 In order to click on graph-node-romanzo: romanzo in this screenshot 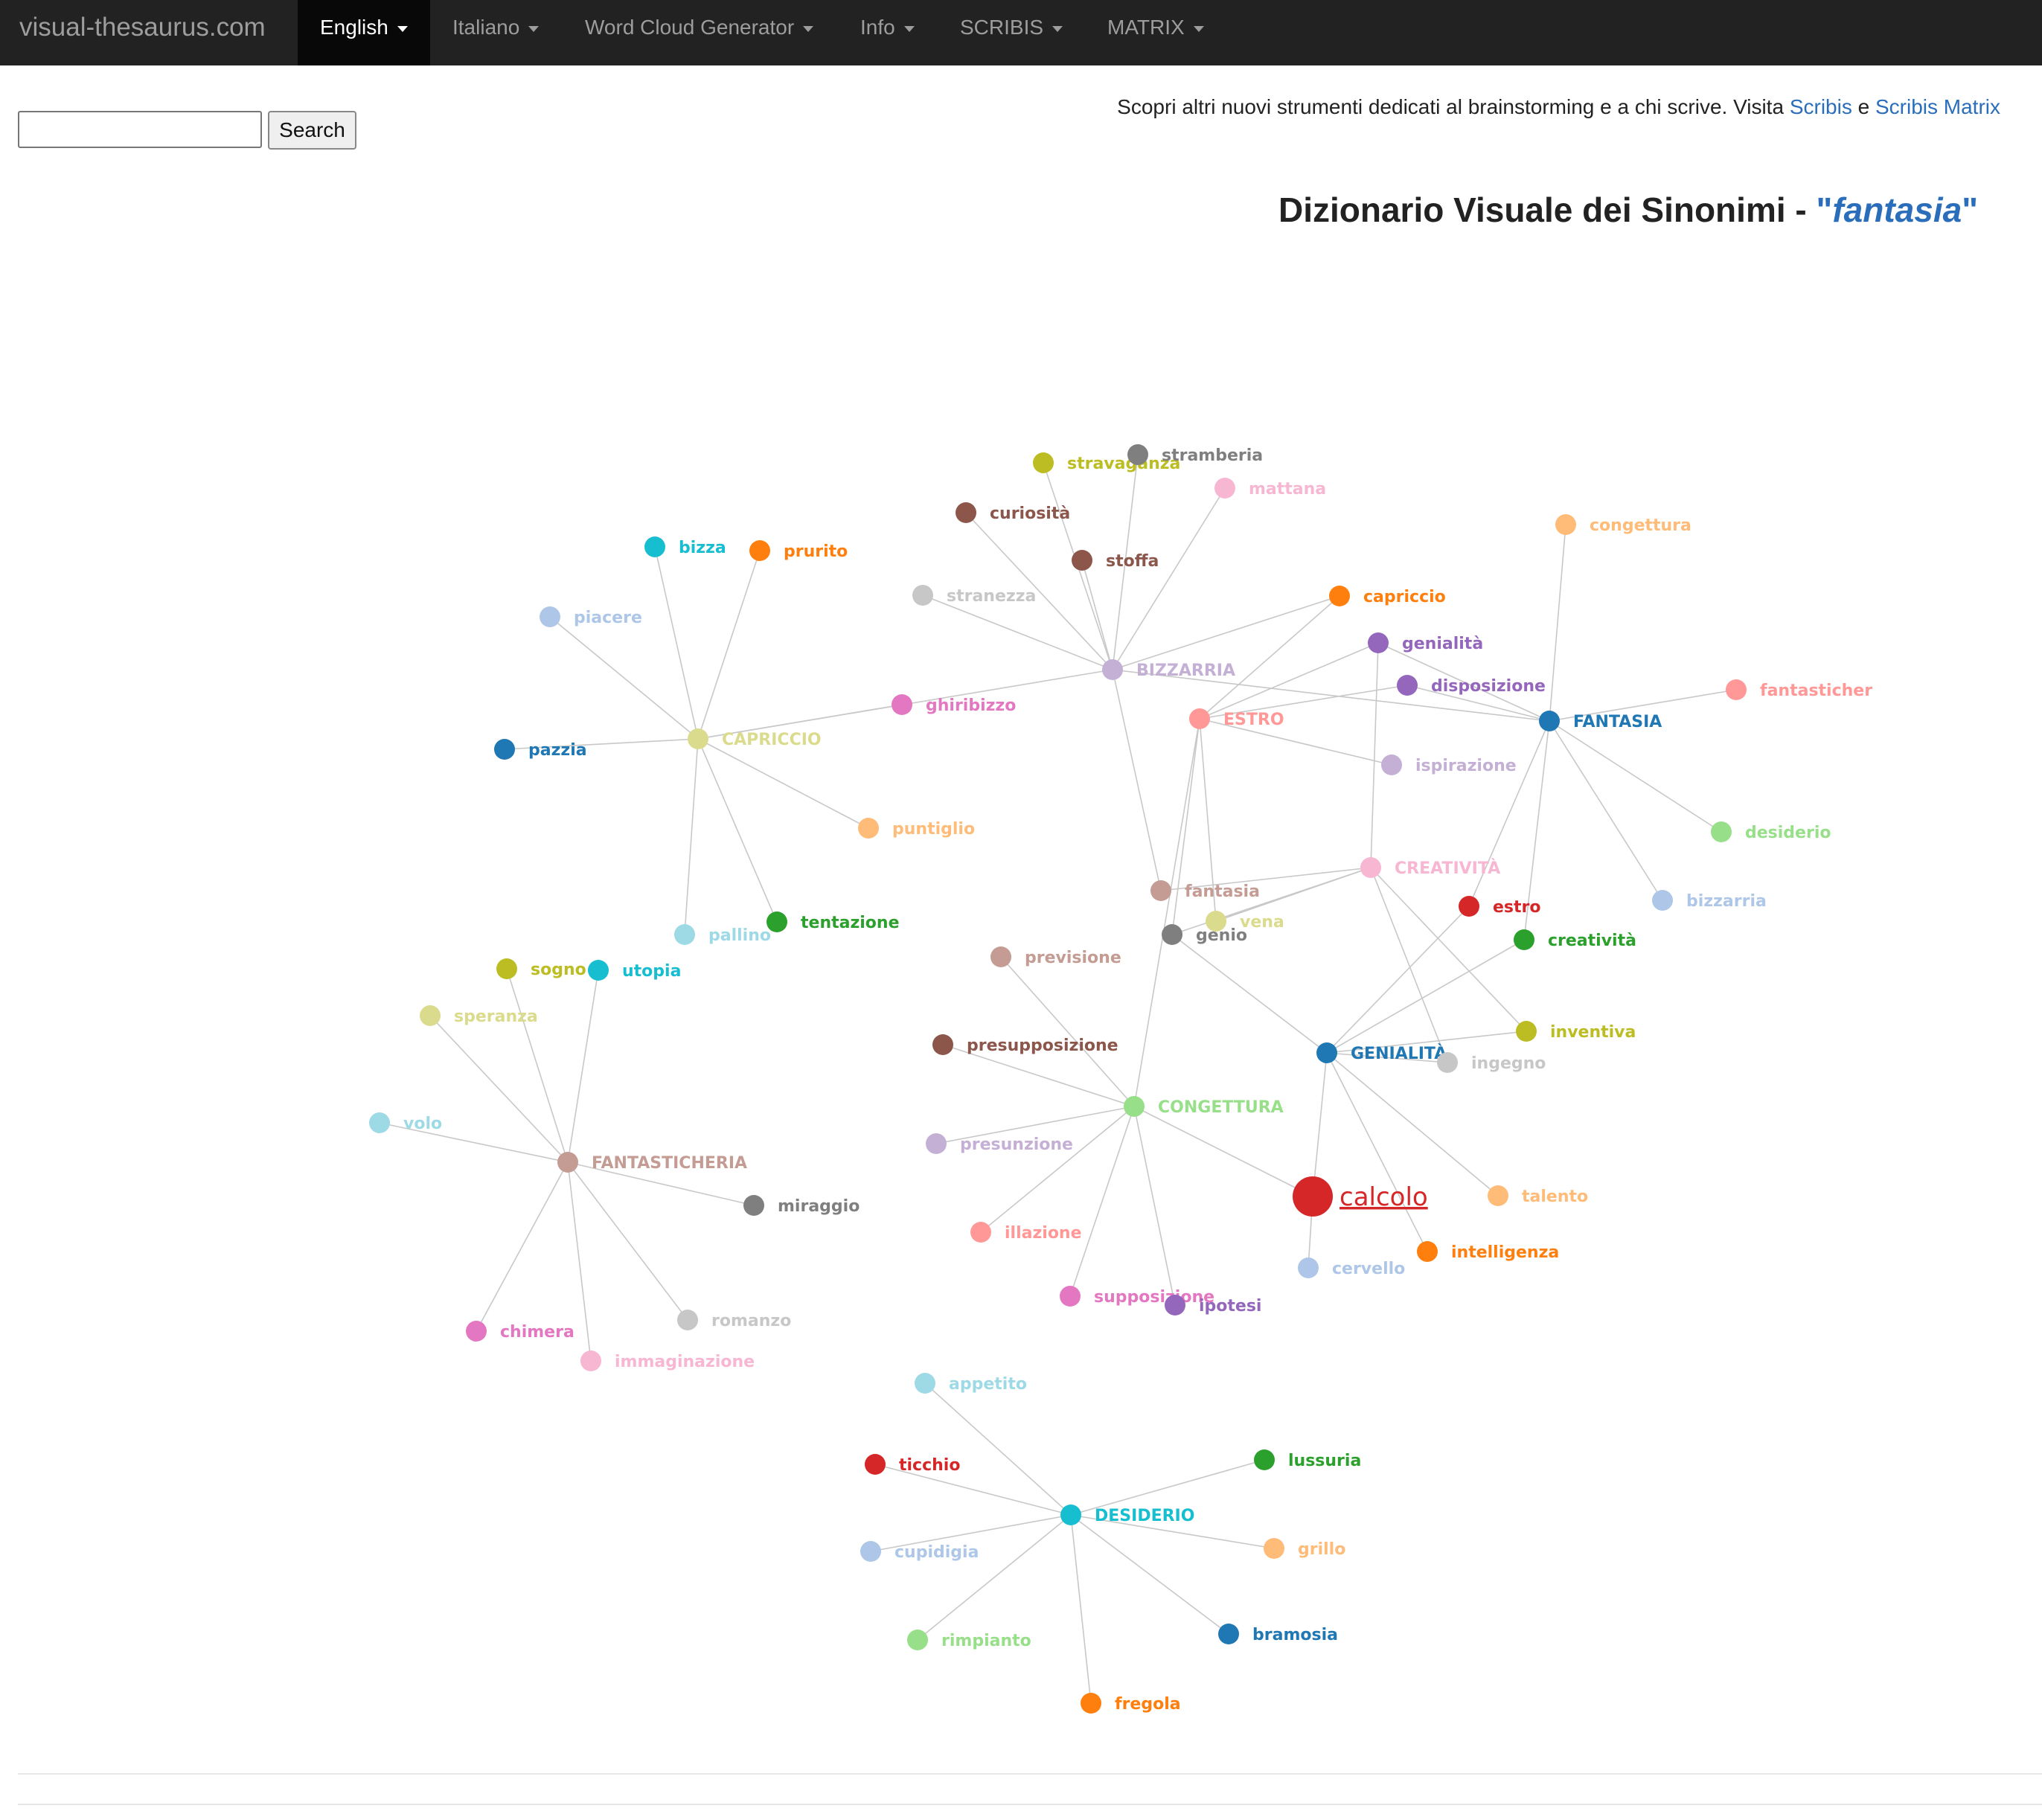, I will do `click(734, 1320)`.